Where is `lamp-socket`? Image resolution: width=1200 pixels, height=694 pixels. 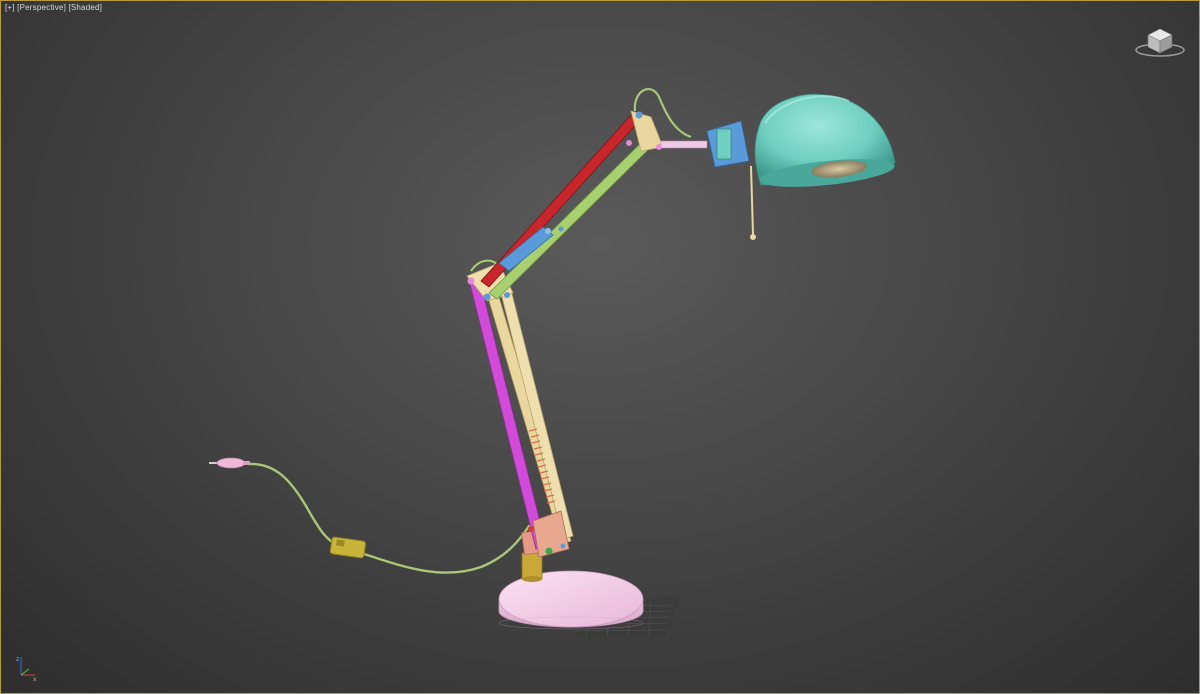
lamp-socket is located at coordinates (731, 180).